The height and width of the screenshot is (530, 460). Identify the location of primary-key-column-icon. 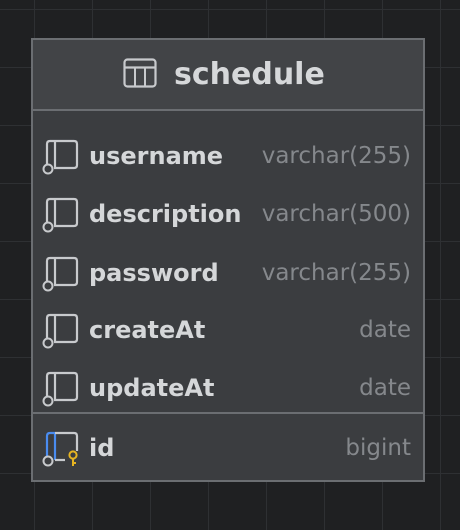
(61, 449).